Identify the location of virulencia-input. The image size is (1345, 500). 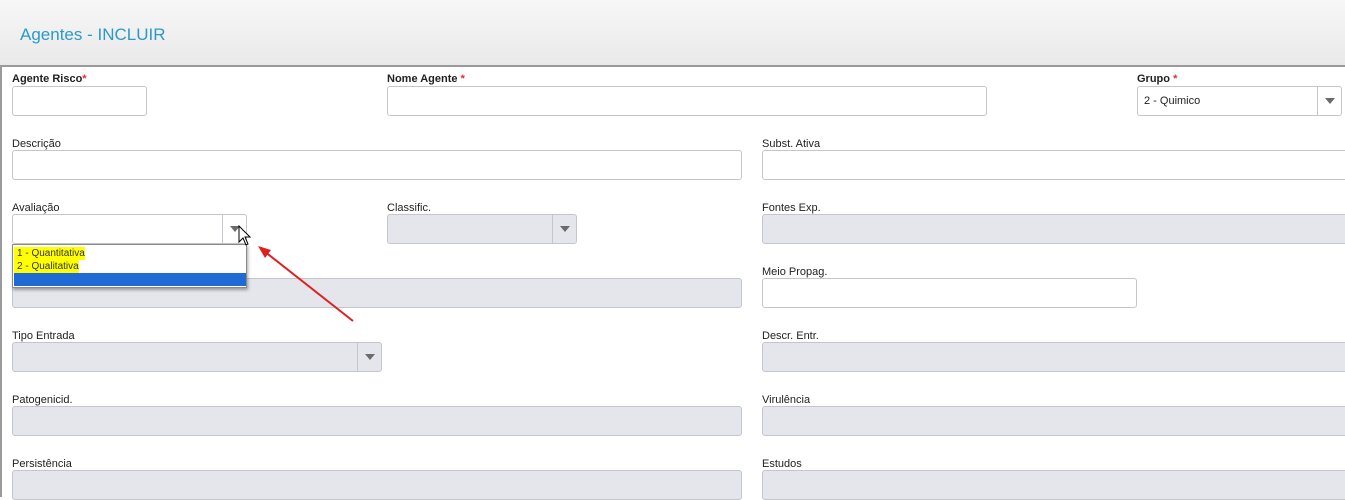
(1053, 421).